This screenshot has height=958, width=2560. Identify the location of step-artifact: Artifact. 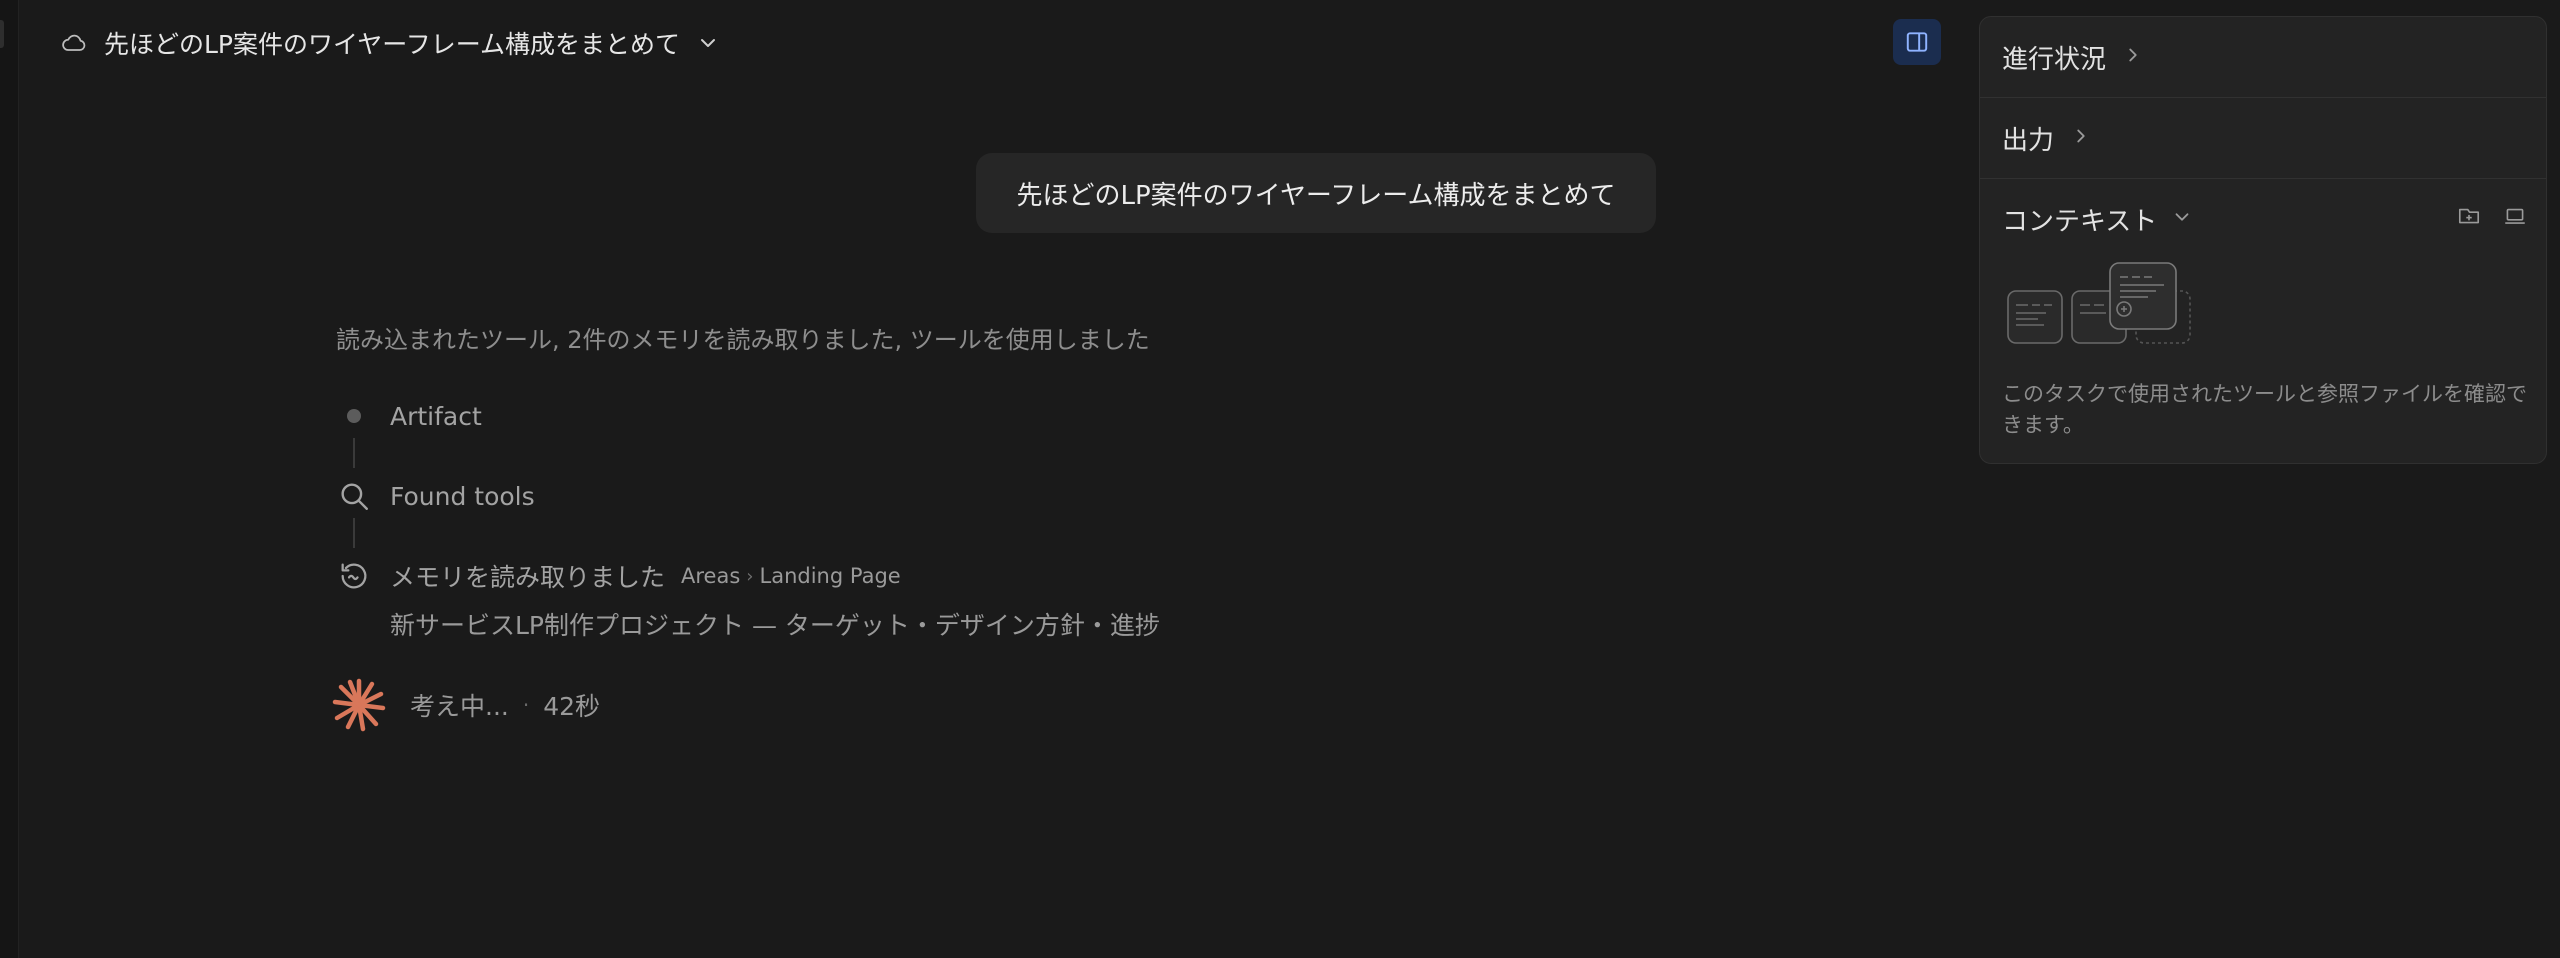
(409, 416).